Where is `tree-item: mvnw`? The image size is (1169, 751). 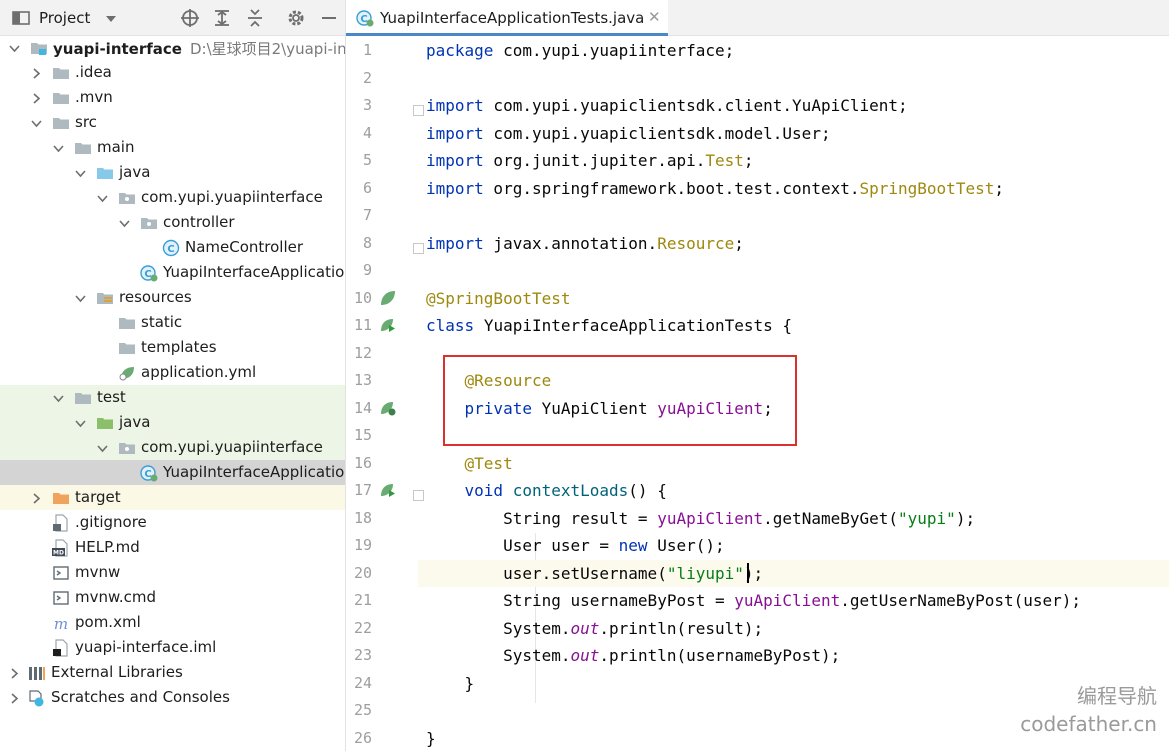 tree-item: mvnw is located at coordinates (172, 572).